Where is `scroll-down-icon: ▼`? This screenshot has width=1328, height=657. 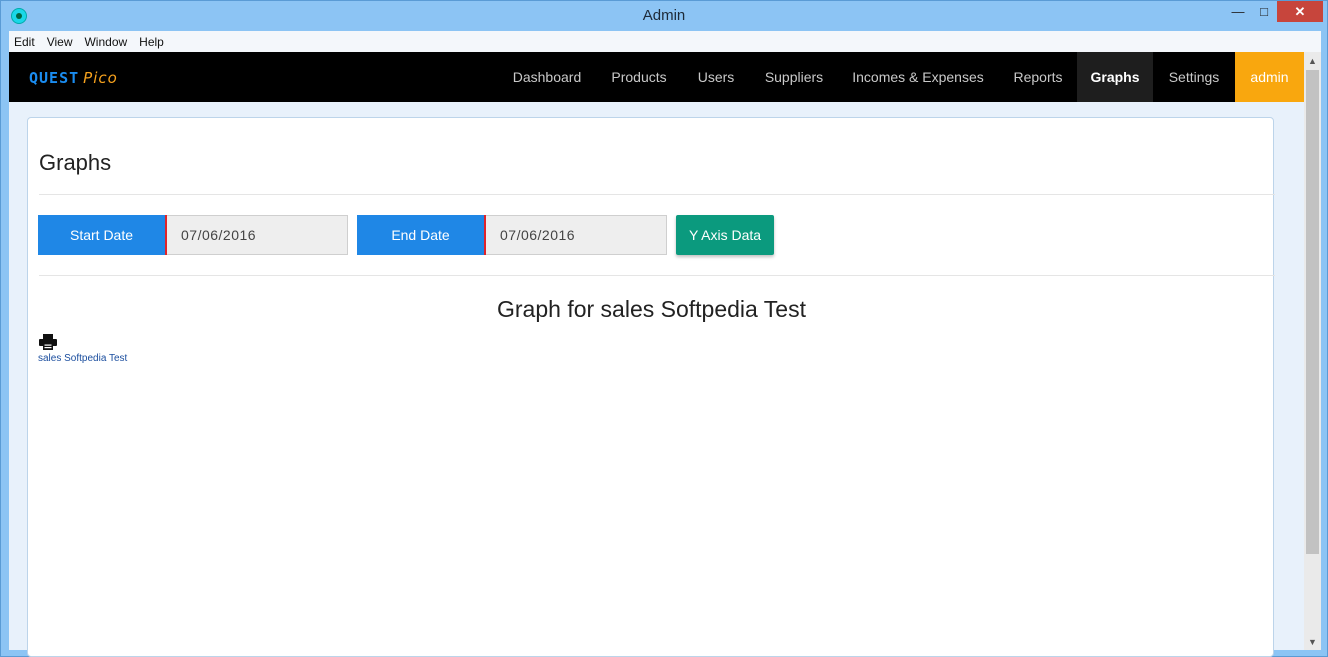
scroll-down-icon: ▼ is located at coordinates (1312, 641).